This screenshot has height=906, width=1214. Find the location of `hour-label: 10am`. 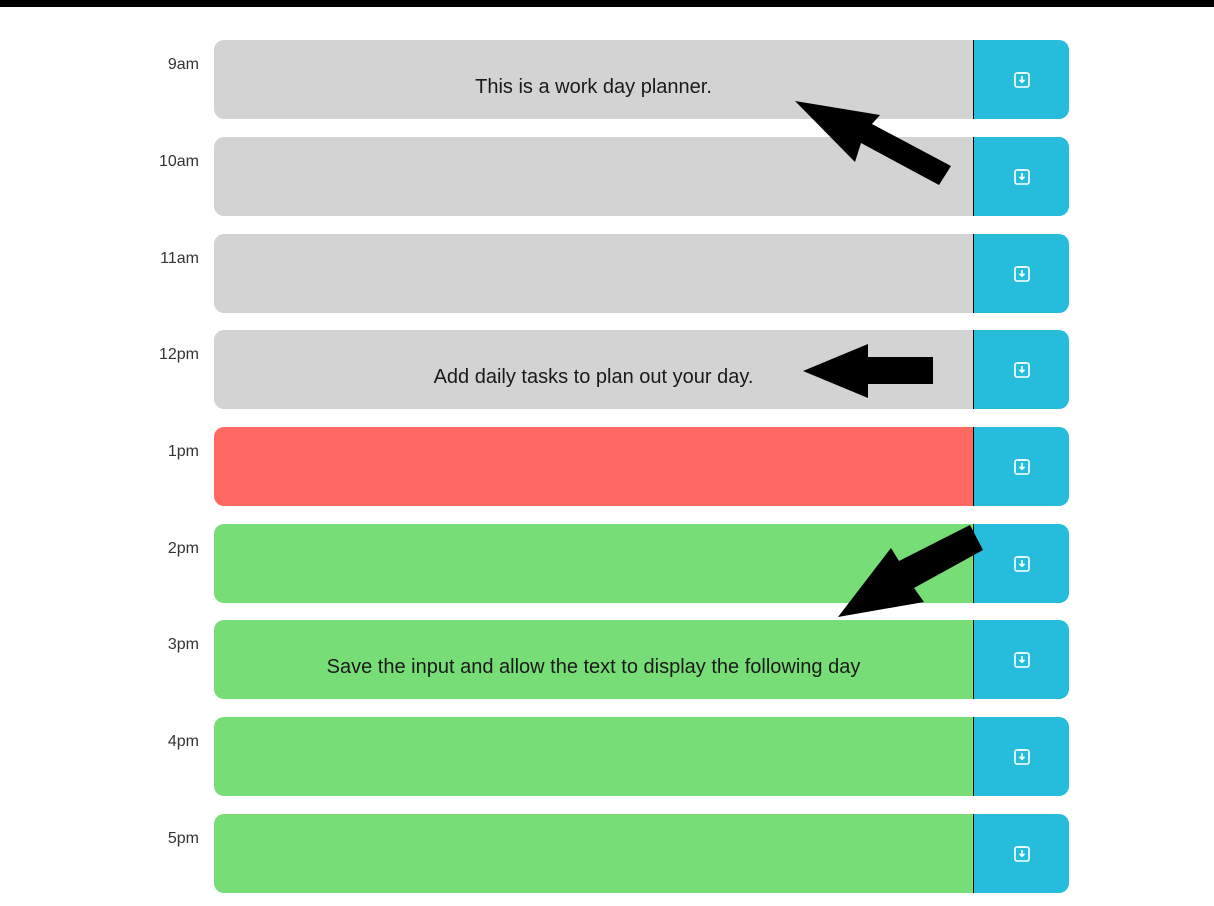

hour-label: 10am is located at coordinates (178, 161).